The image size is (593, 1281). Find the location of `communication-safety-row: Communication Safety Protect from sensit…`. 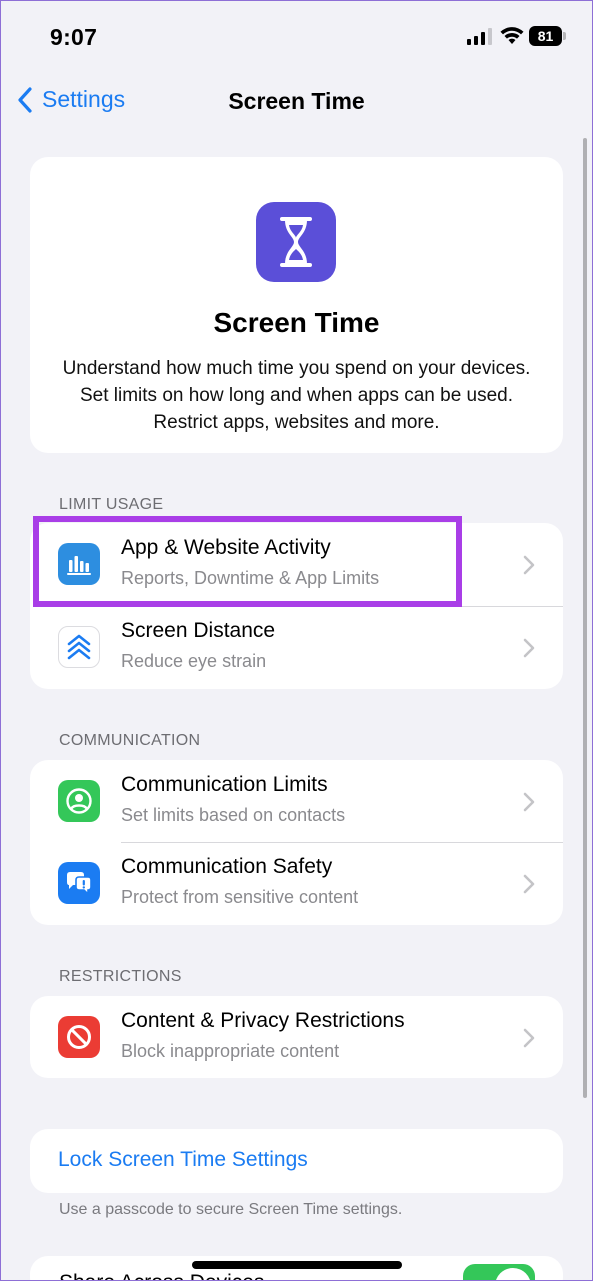

communication-safety-row: Communication Safety Protect from sensit… is located at coordinates (296, 883).